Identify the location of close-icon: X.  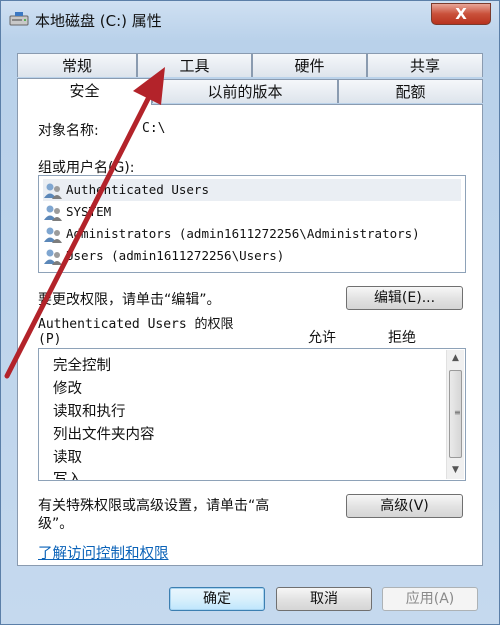
(461, 14).